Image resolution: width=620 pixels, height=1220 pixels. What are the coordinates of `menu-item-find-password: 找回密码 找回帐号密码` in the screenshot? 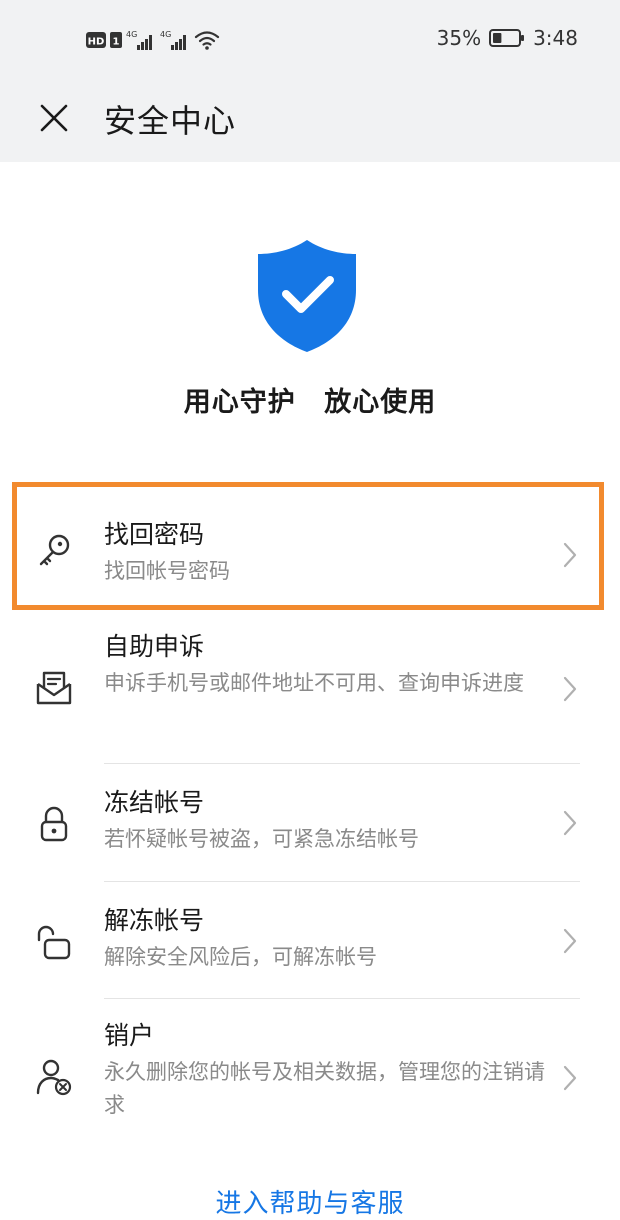 It's located at (310, 546).